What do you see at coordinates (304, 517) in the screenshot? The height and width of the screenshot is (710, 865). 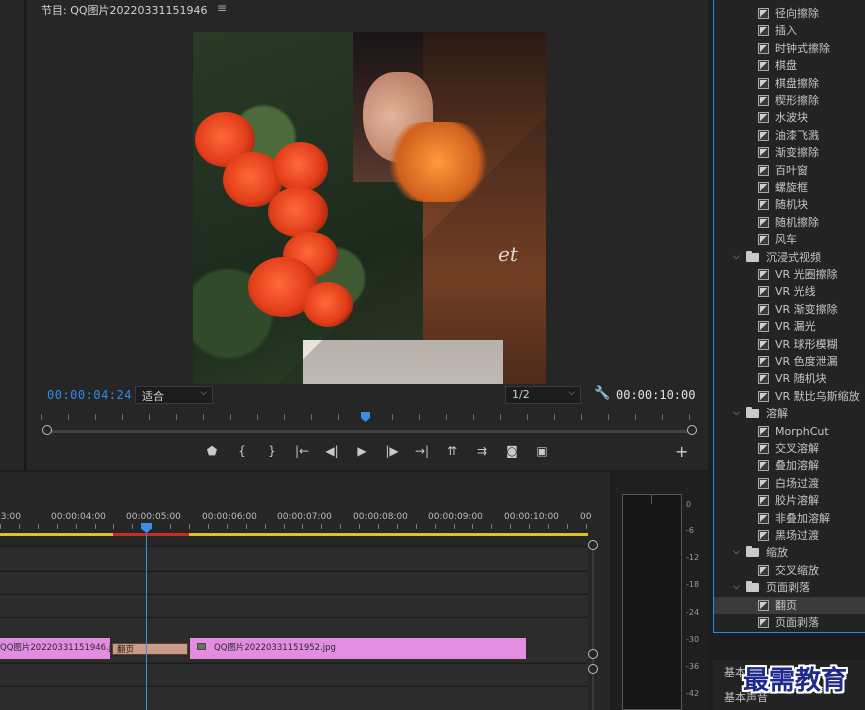 I see `ruler-timecode: 00:00:07:00` at bounding box center [304, 517].